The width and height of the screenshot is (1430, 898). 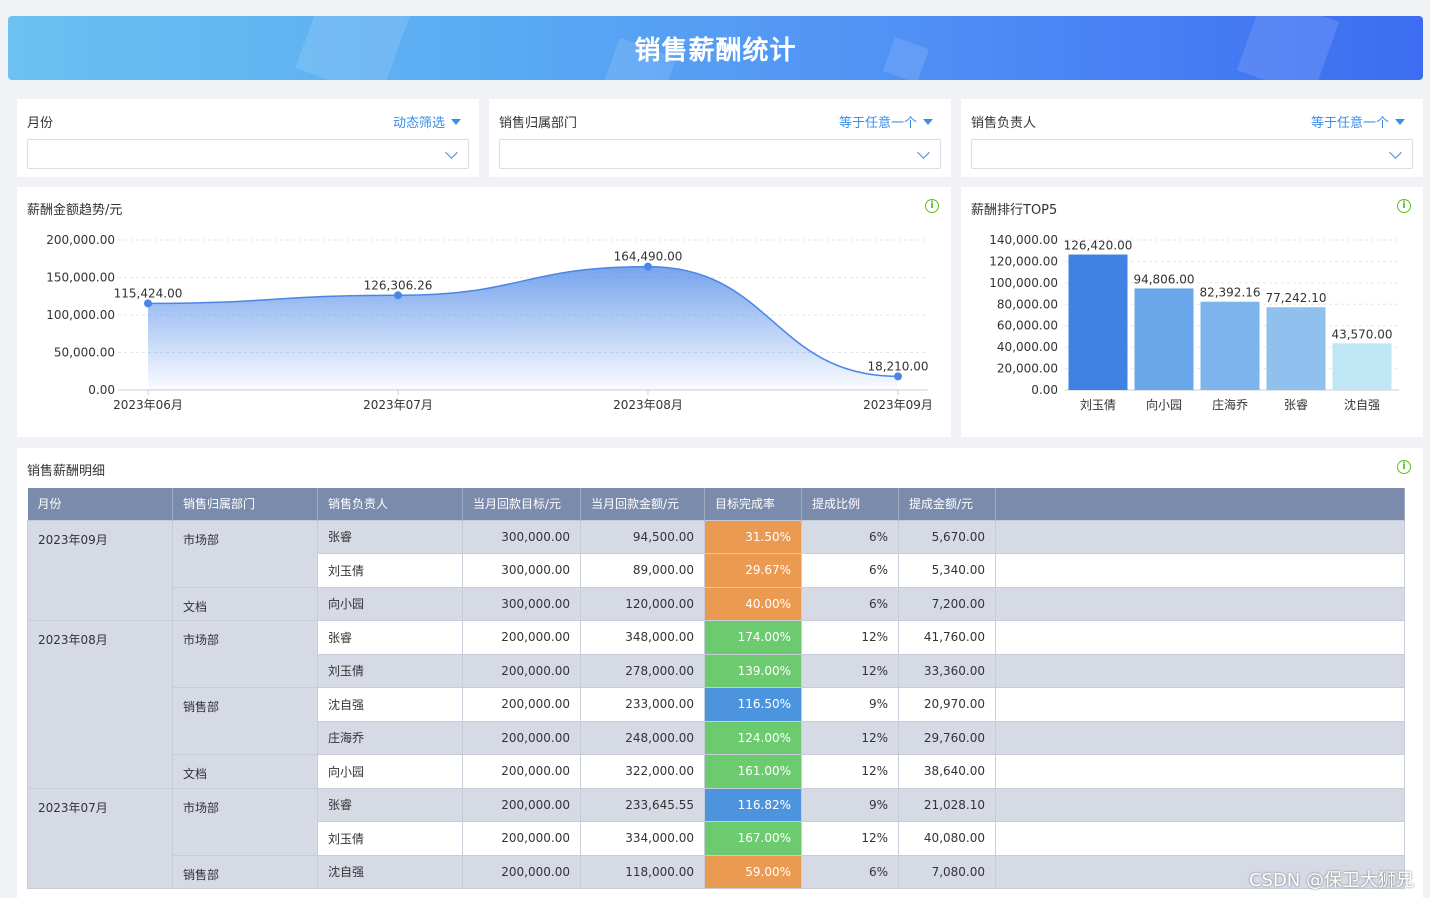 I want to click on cell-completion-rate: 31.50%, so click(x=753, y=536).